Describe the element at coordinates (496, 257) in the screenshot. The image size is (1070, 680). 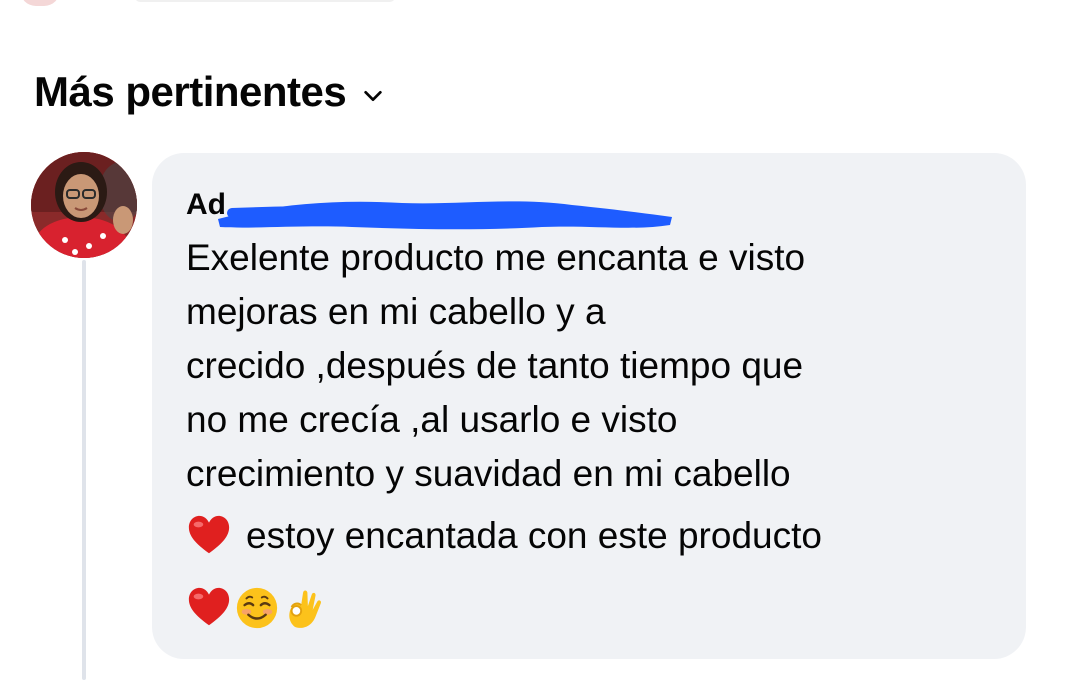
I see `comment-text-line: Exelente producto me encanta e visto` at that location.